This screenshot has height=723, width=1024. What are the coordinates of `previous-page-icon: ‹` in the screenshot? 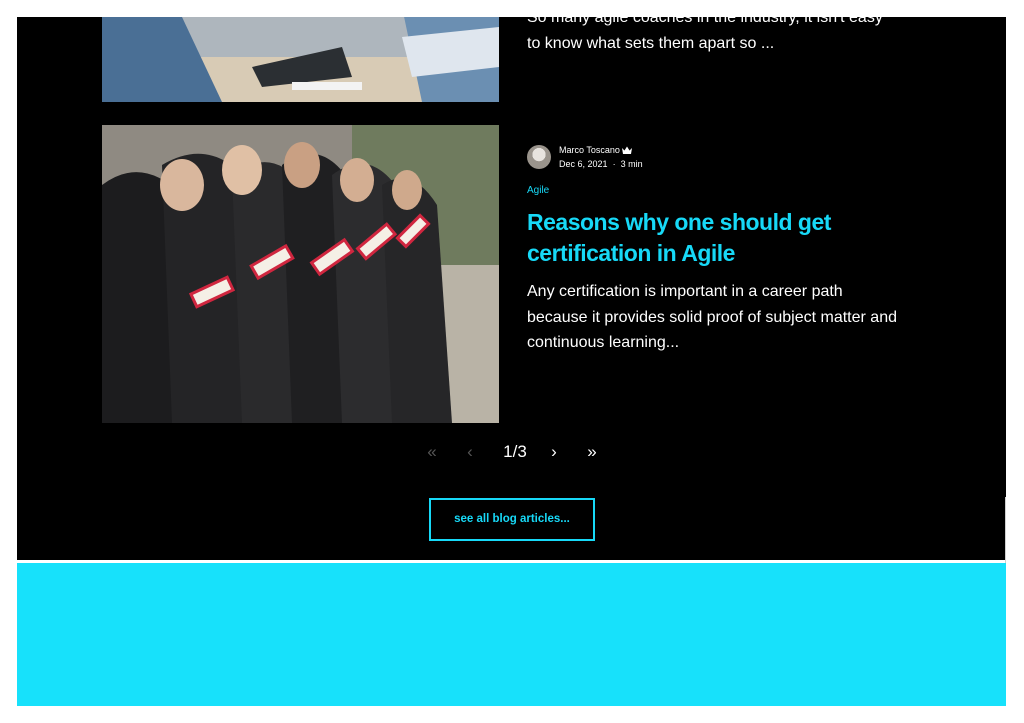 It's located at (470, 452).